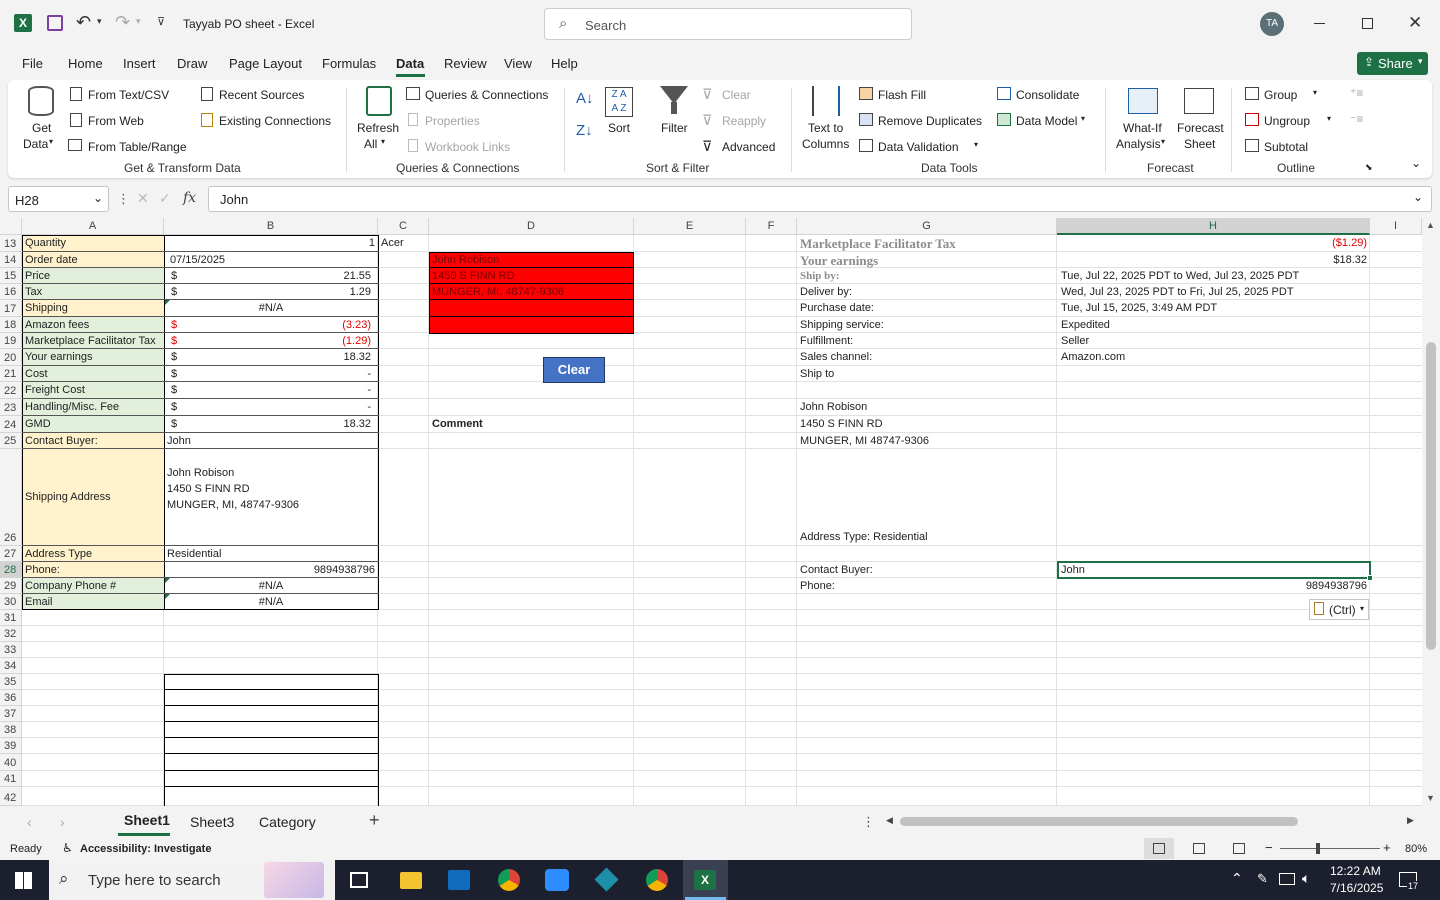 This screenshot has width=1440, height=900. What do you see at coordinates (11, 357) in the screenshot?
I see `row-header-20: 20` at bounding box center [11, 357].